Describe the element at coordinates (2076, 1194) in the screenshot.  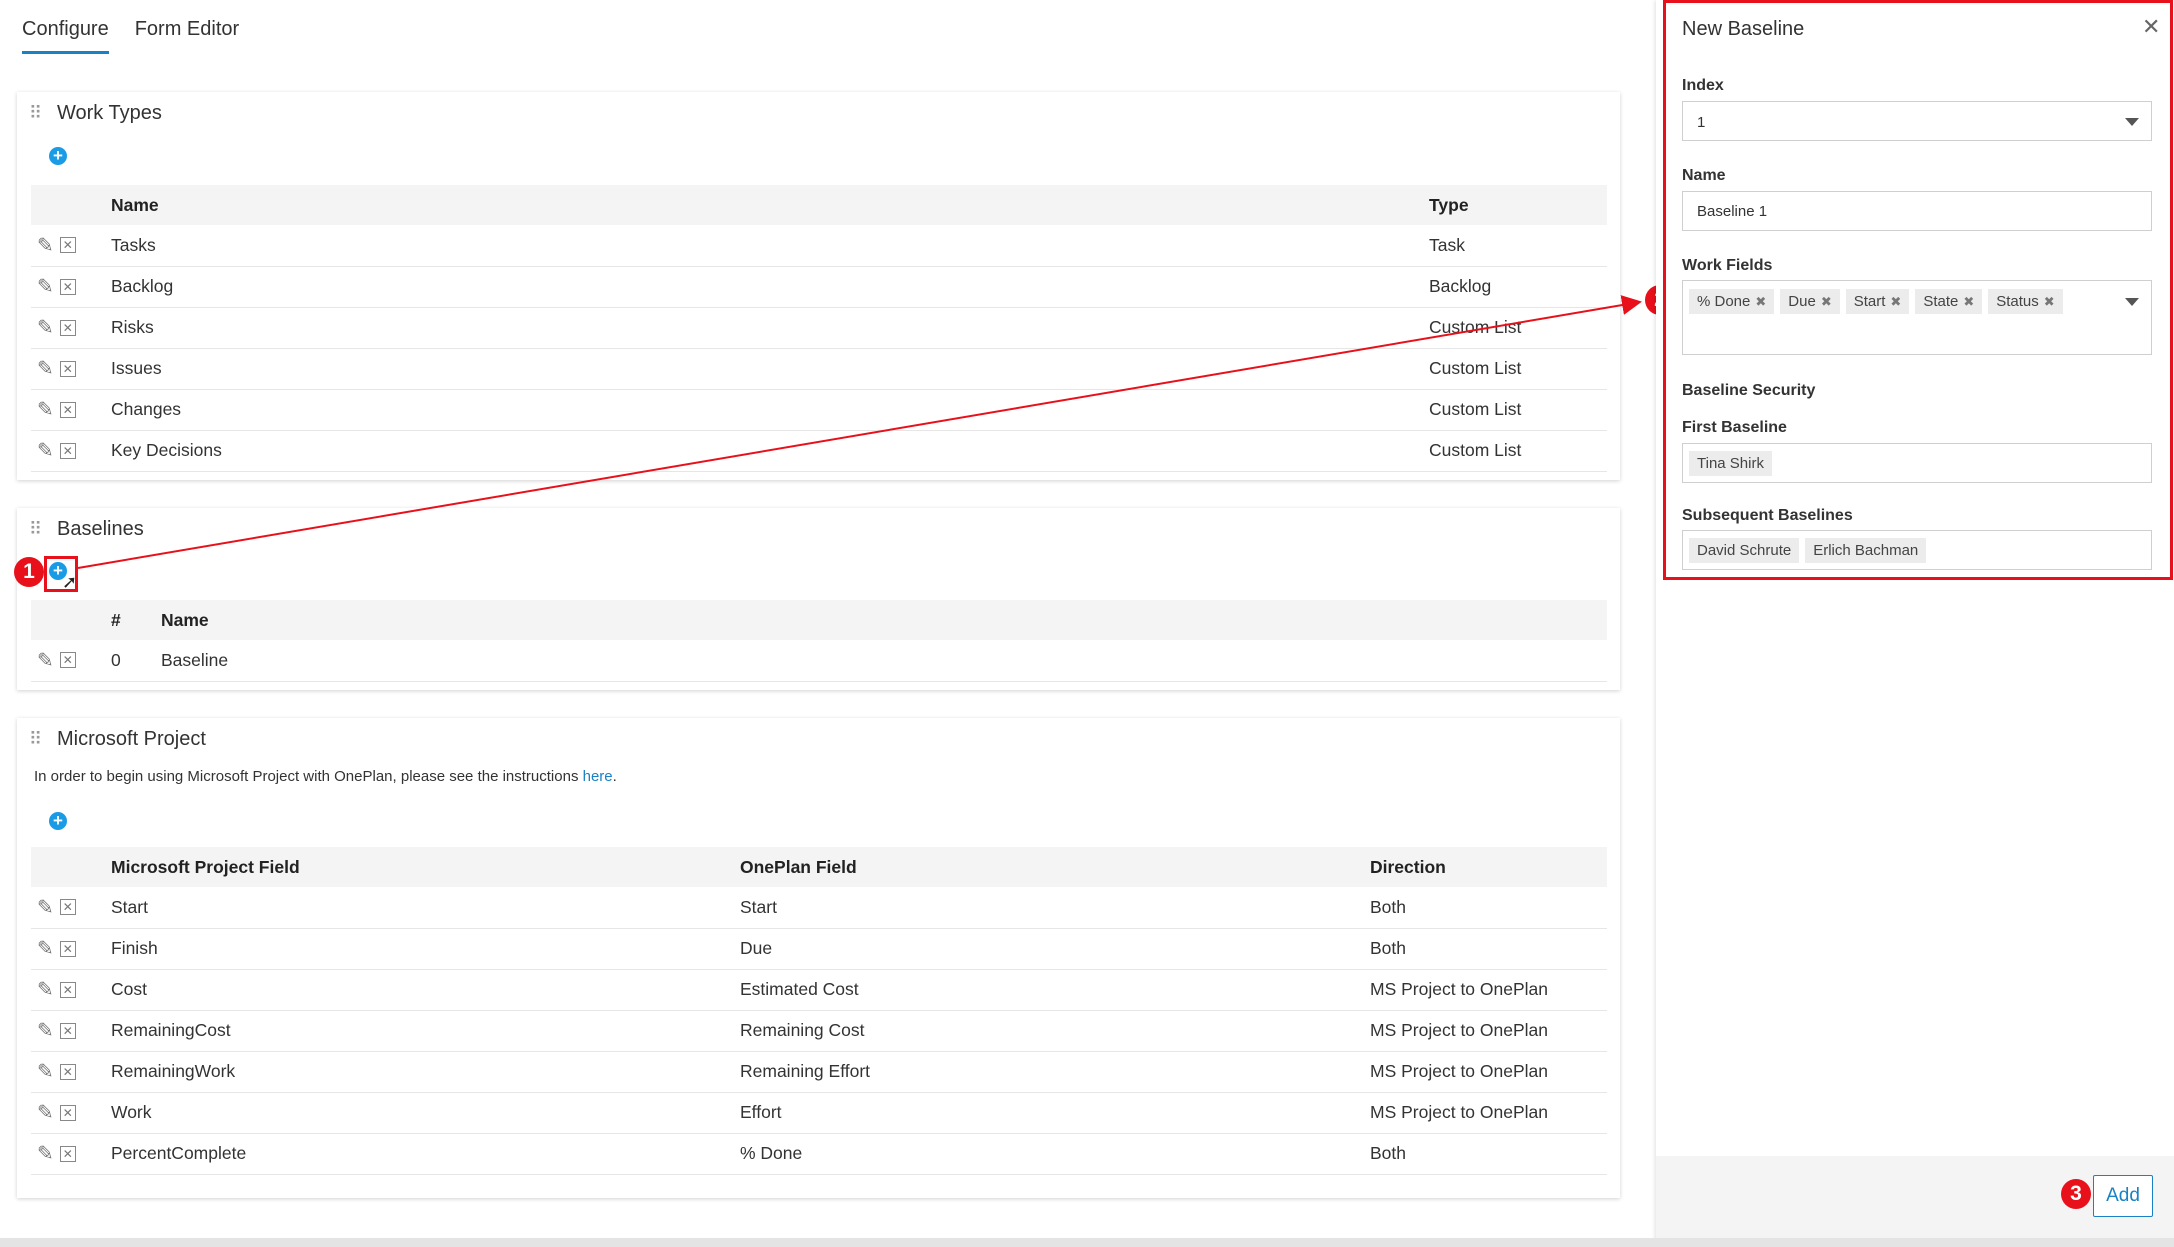
I see `annotation-badge: 3` at that location.